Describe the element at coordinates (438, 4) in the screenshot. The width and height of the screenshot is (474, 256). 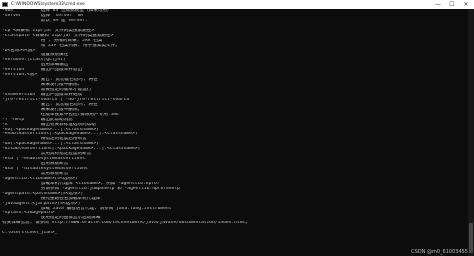
I see `minimize-button: —` at that location.